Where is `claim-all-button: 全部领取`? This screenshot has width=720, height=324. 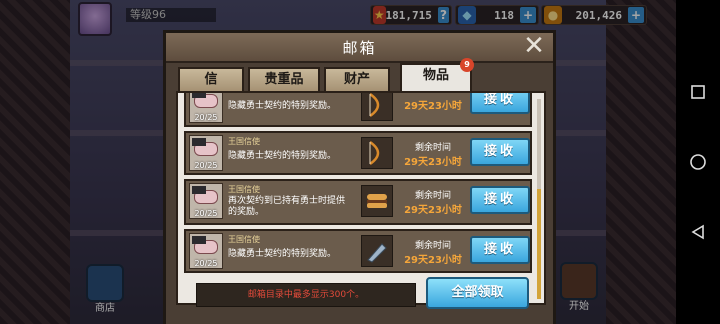
claim-all-button: 全部领取 is located at coordinates (477, 293).